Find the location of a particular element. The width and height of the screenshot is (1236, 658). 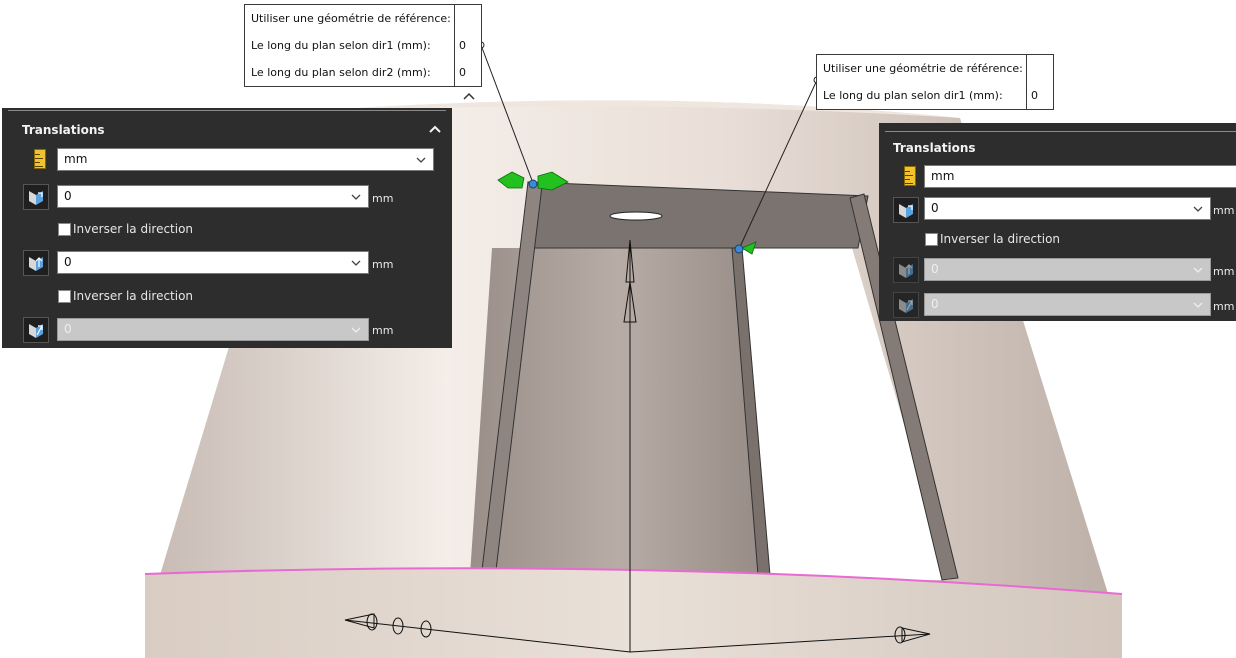

pivot-point-right is located at coordinates (739, 249).